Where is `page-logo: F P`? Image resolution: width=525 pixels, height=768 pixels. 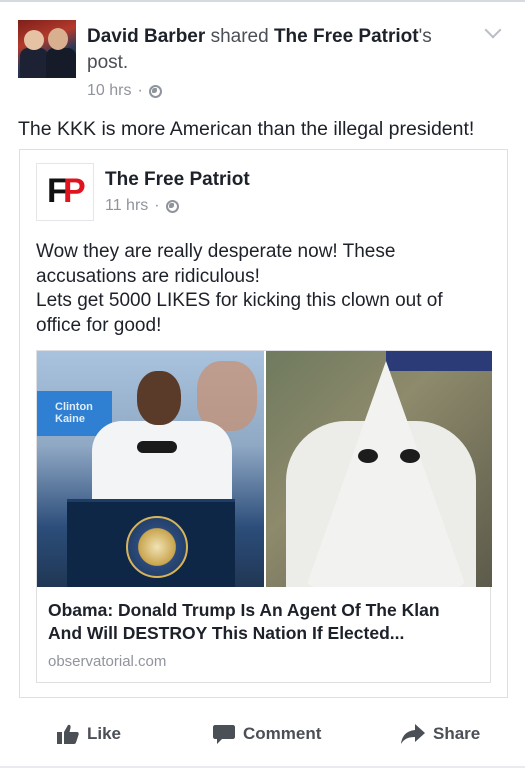
page-logo: F P is located at coordinates (65, 192).